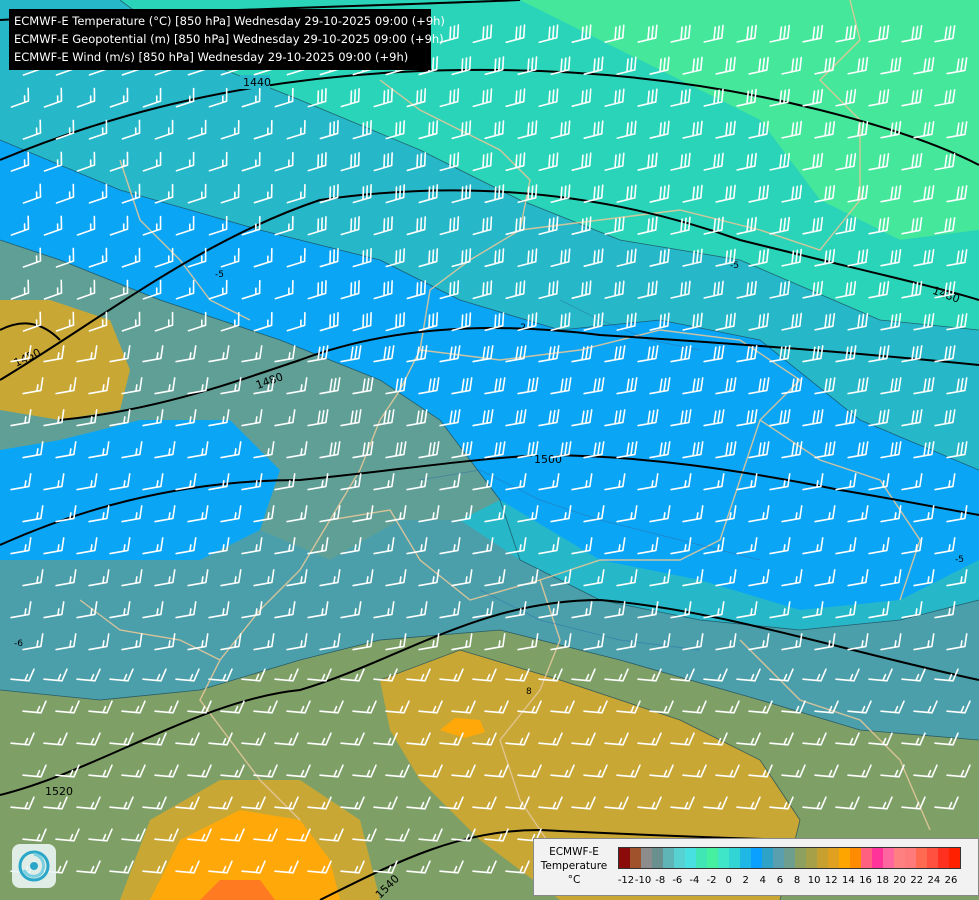  Describe the element at coordinates (529, 692) in the screenshot. I see `isotherm-label-f: 8` at that location.